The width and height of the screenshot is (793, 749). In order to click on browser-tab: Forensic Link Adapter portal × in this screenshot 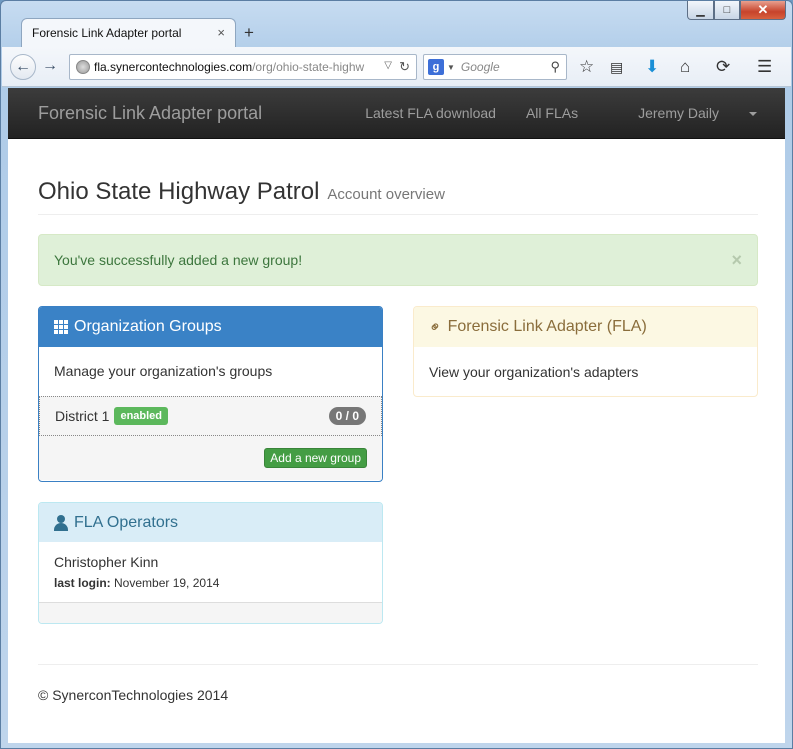, I will do `click(128, 32)`.